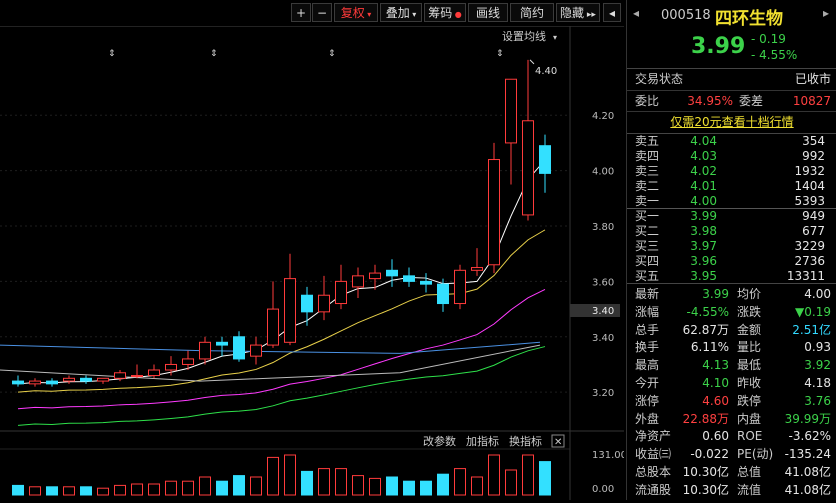 The height and width of the screenshot is (503, 836). I want to click on weibi-label: 委比, so click(647, 101).